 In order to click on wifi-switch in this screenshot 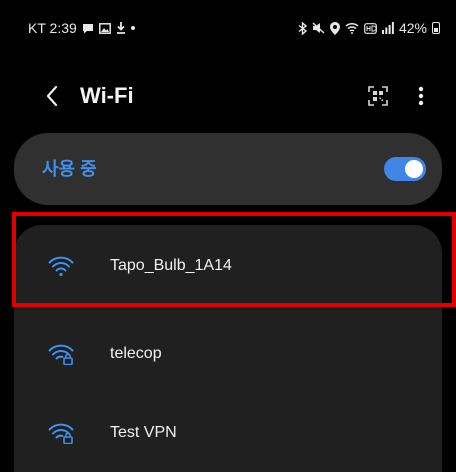, I will do `click(405, 169)`.